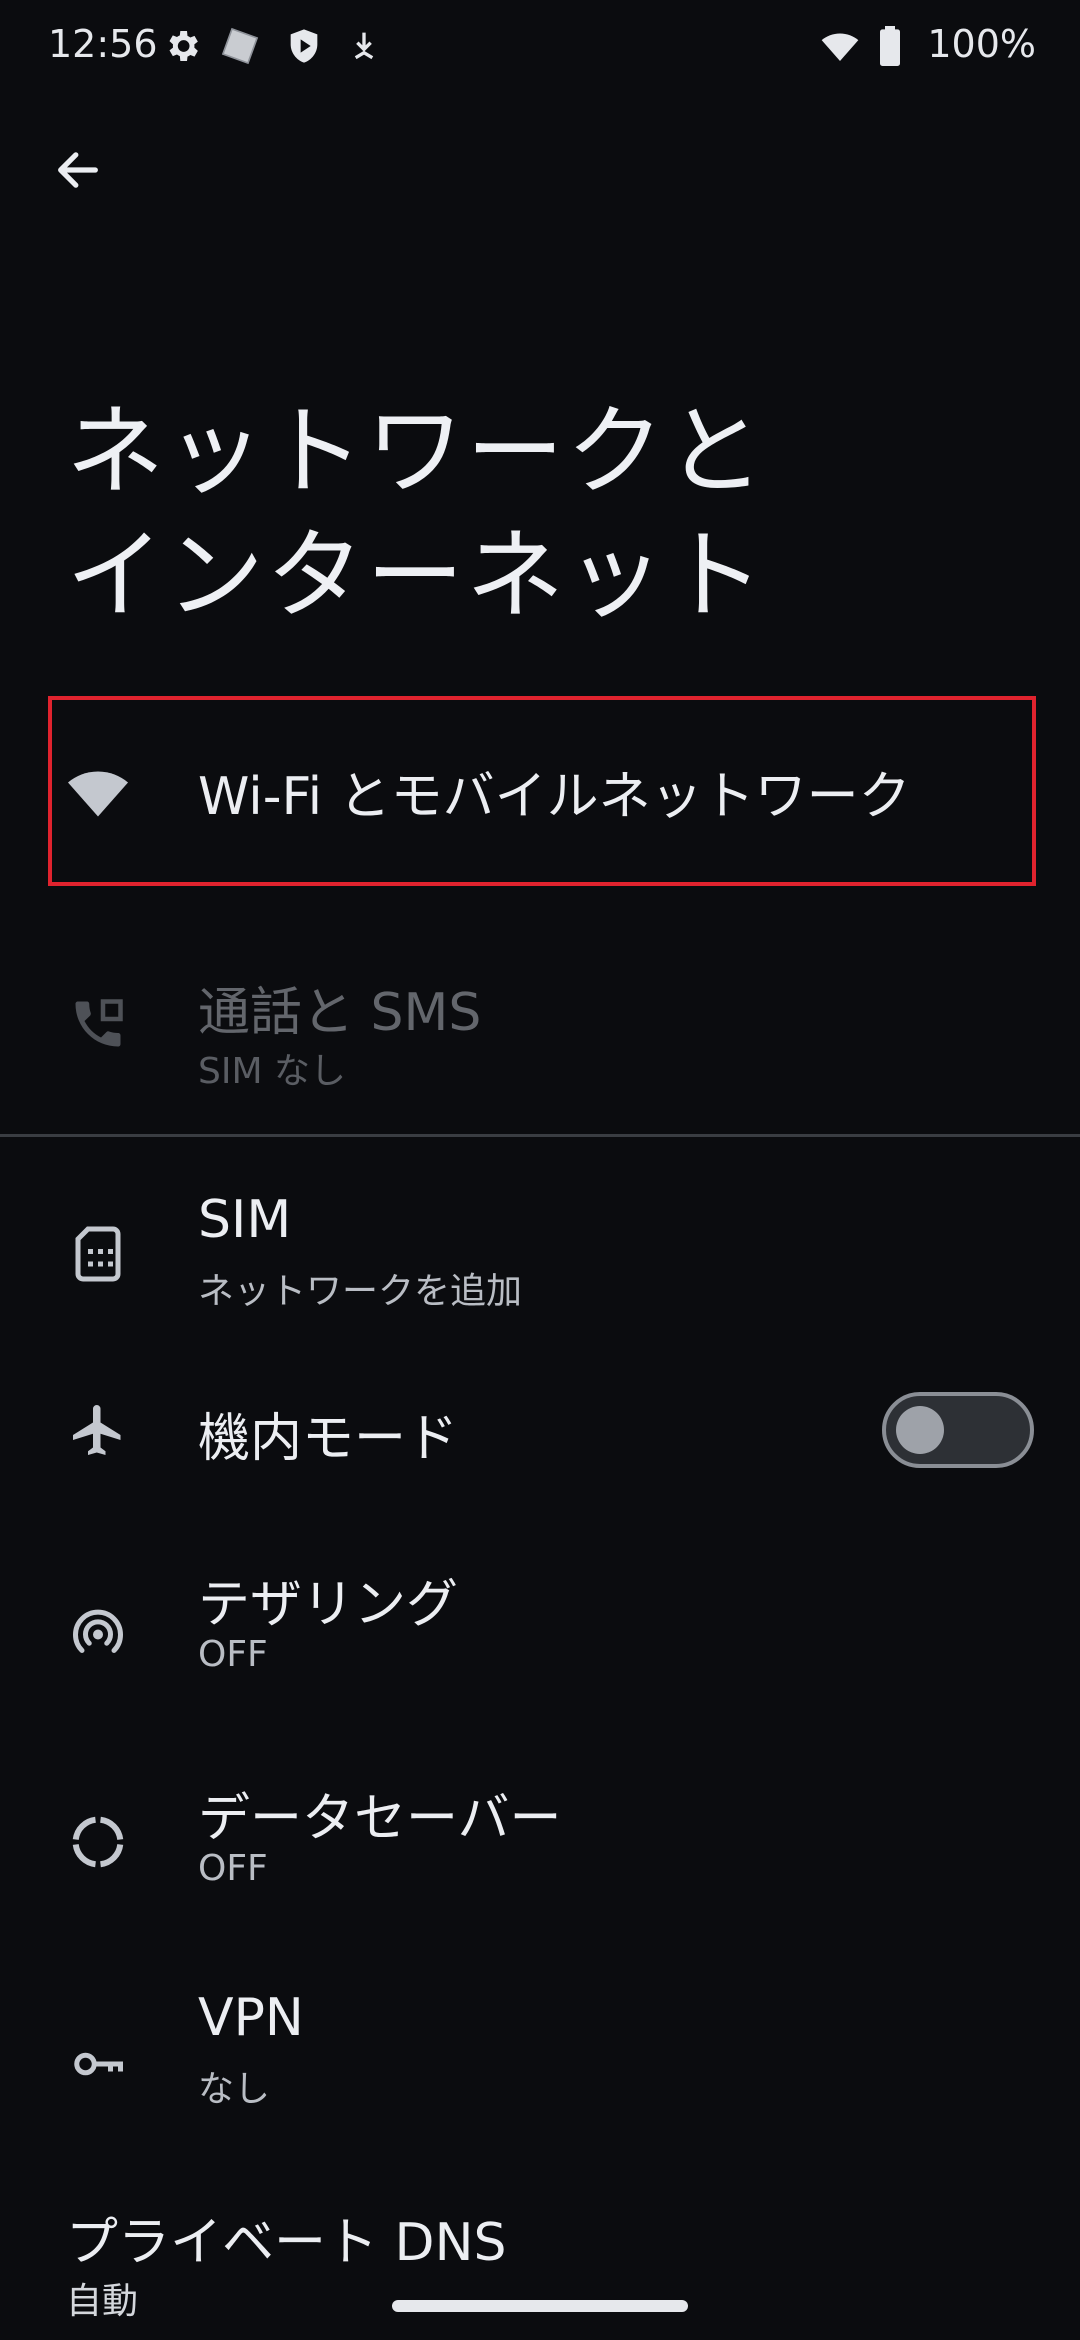 This screenshot has width=1080, height=2340. I want to click on list-item-private-dns: プライベート DNS 自動, so click(540, 2270).